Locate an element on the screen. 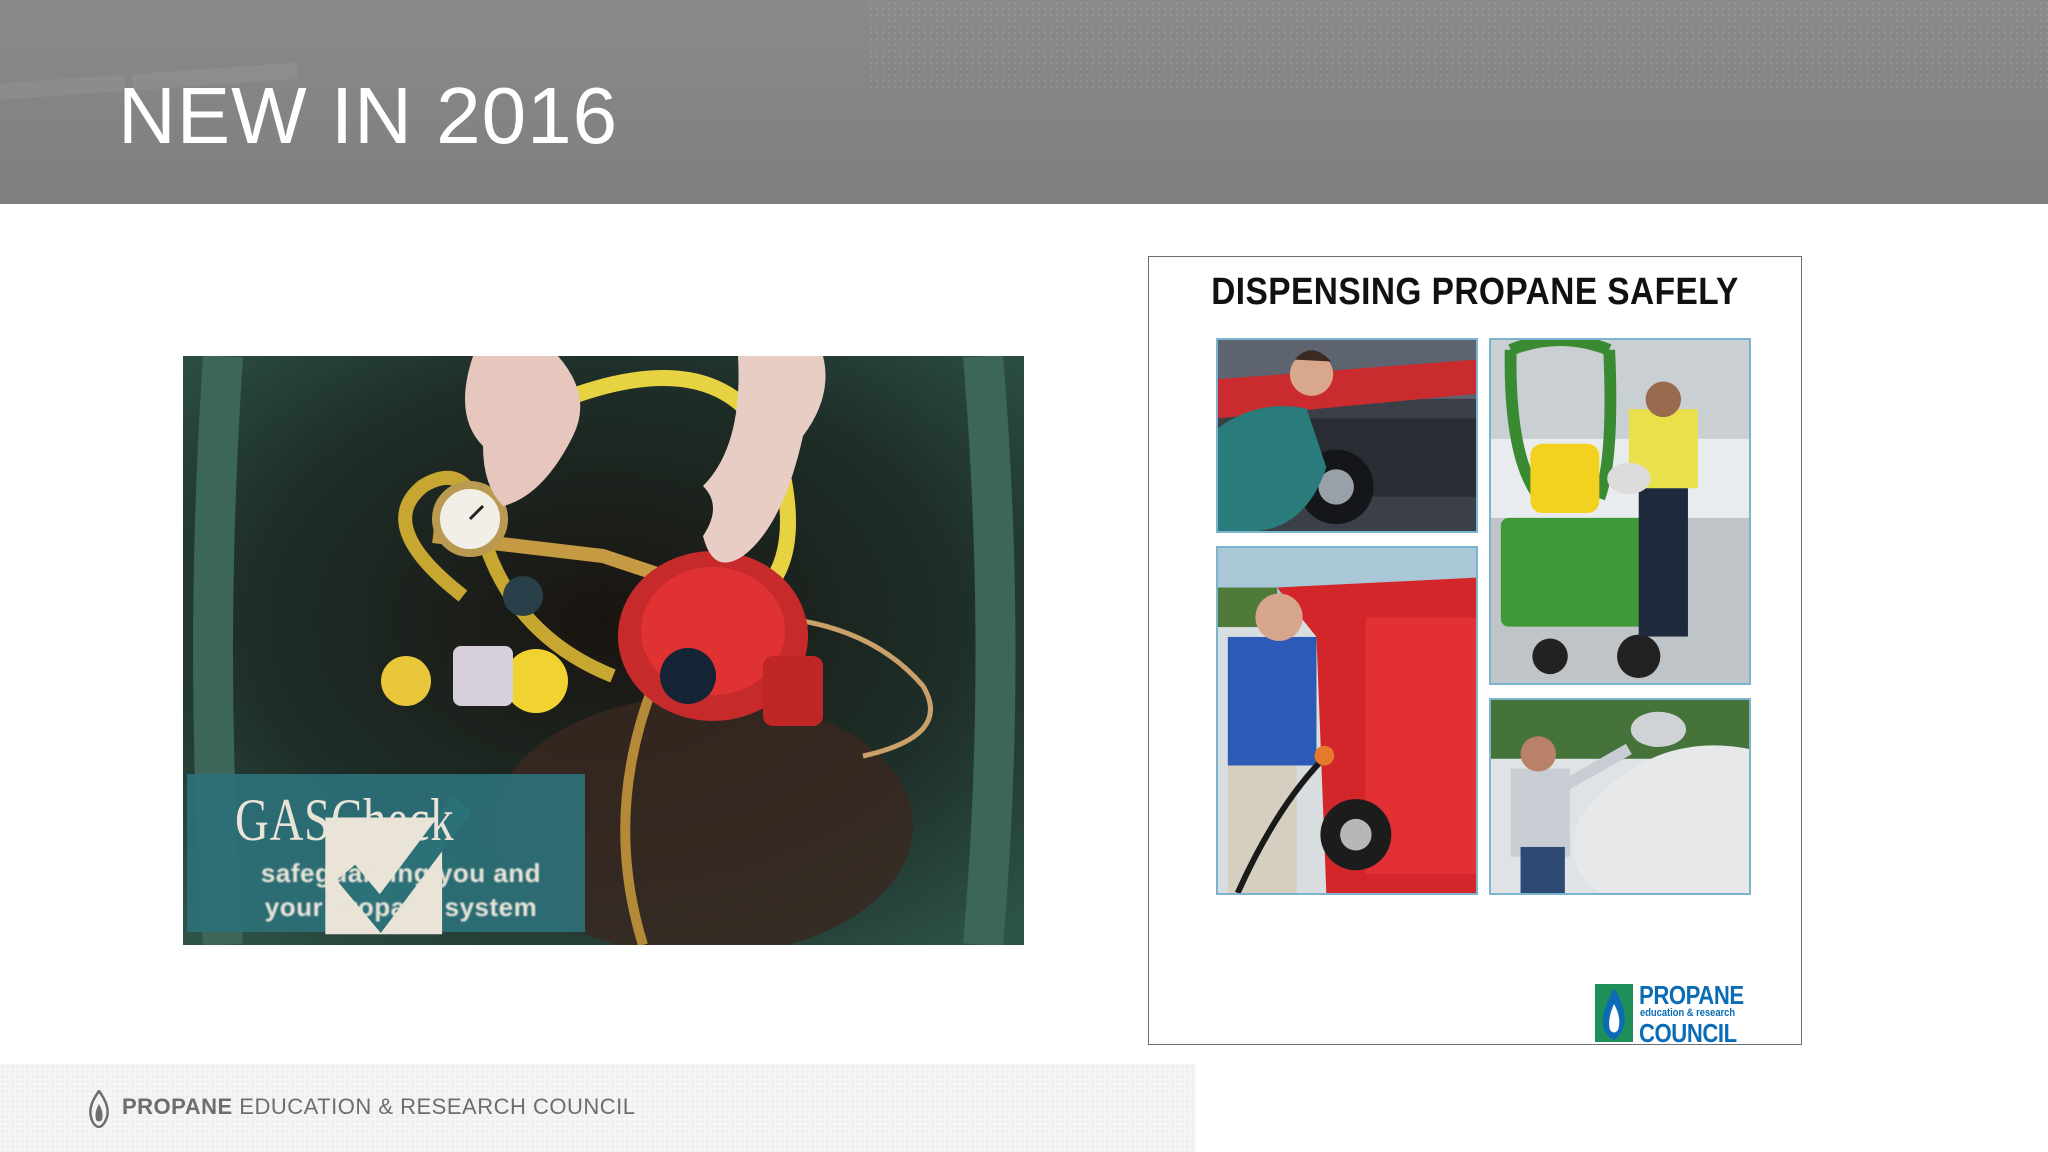  photo-truck-refuel is located at coordinates (1347, 435).